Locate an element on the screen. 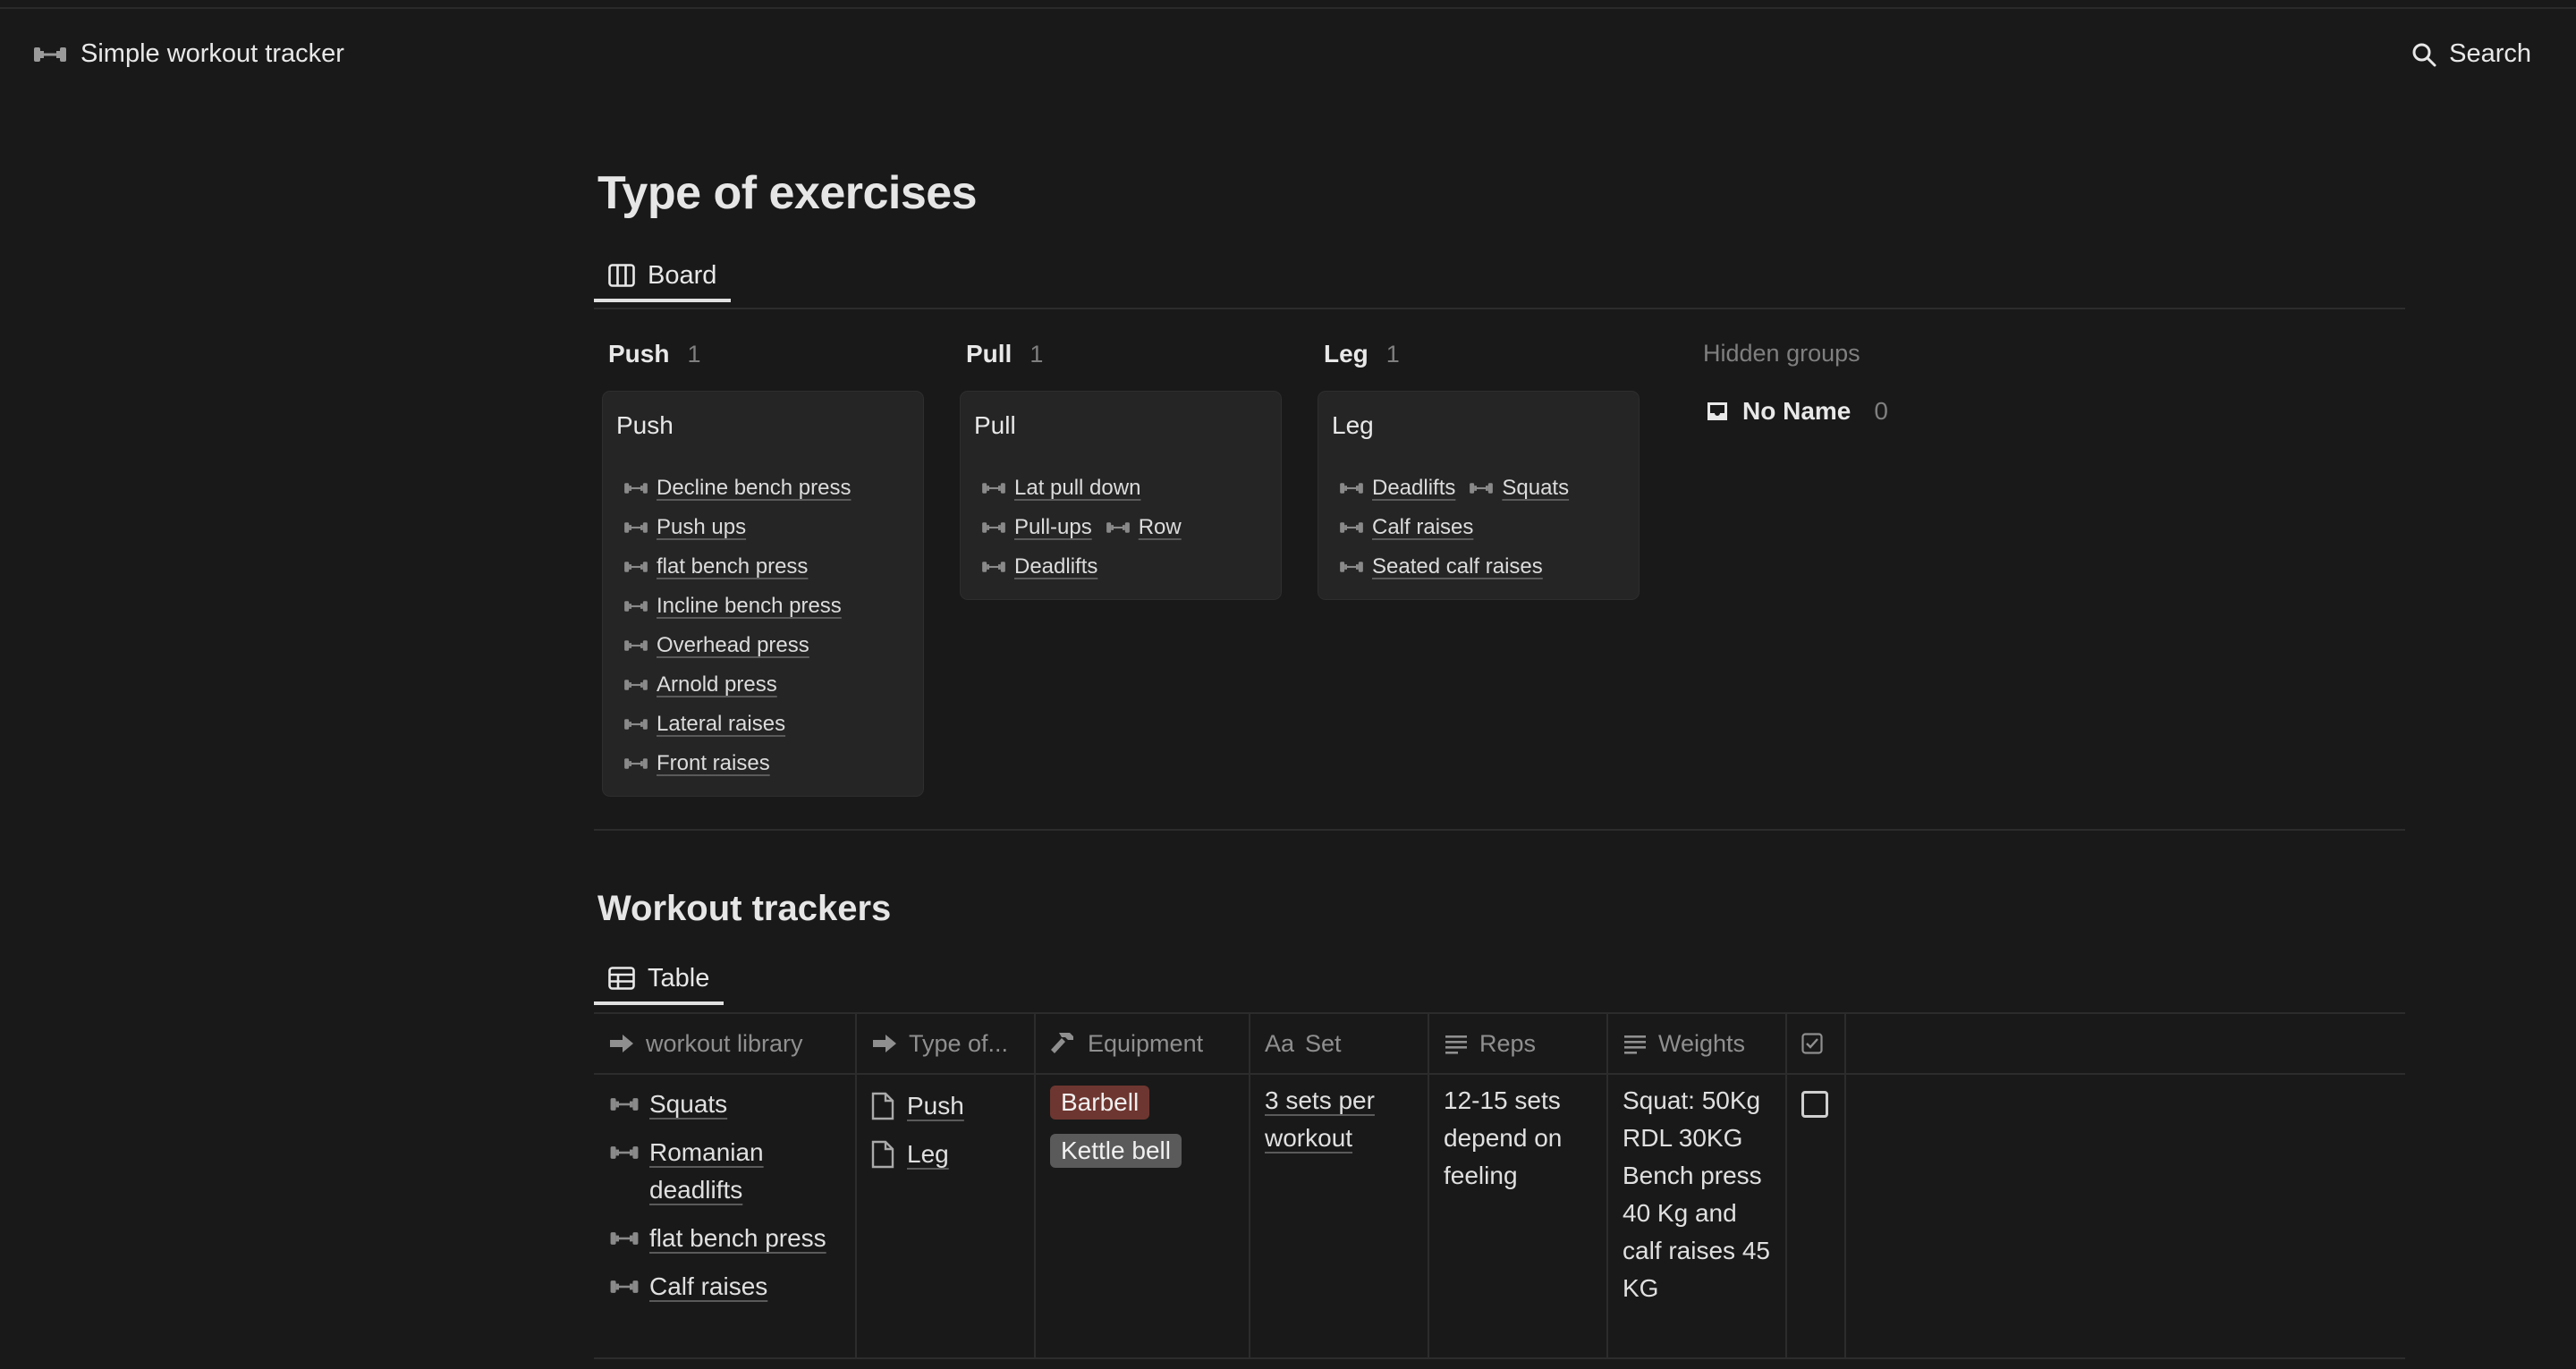  relation-chip: Seated calf raises is located at coordinates (1440, 566).